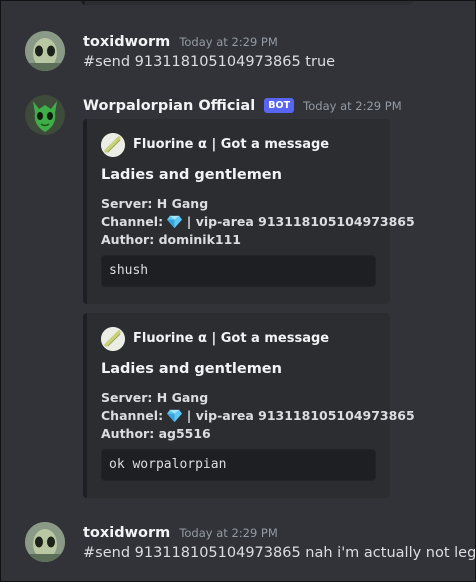 This screenshot has width=476, height=582. I want to click on author-value: ag5516, so click(184, 433).